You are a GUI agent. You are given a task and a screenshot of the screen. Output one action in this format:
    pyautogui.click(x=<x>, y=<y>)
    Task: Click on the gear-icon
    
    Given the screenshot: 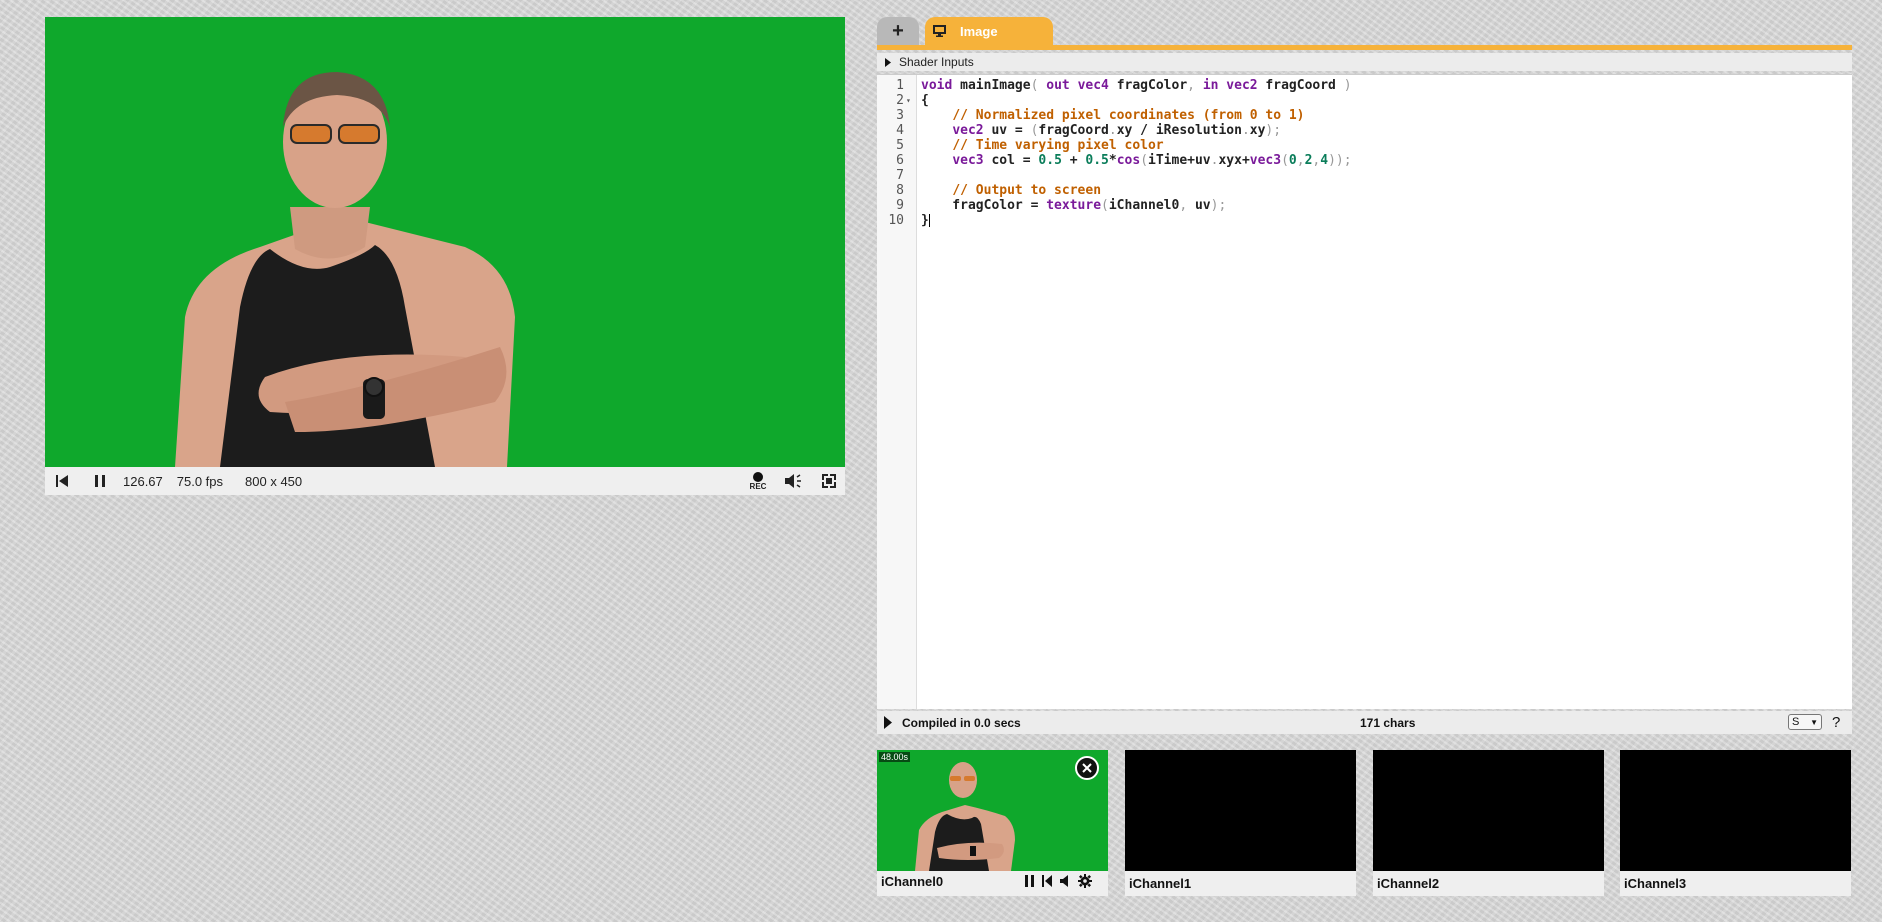 What is the action you would take?
    pyautogui.click(x=1085, y=881)
    